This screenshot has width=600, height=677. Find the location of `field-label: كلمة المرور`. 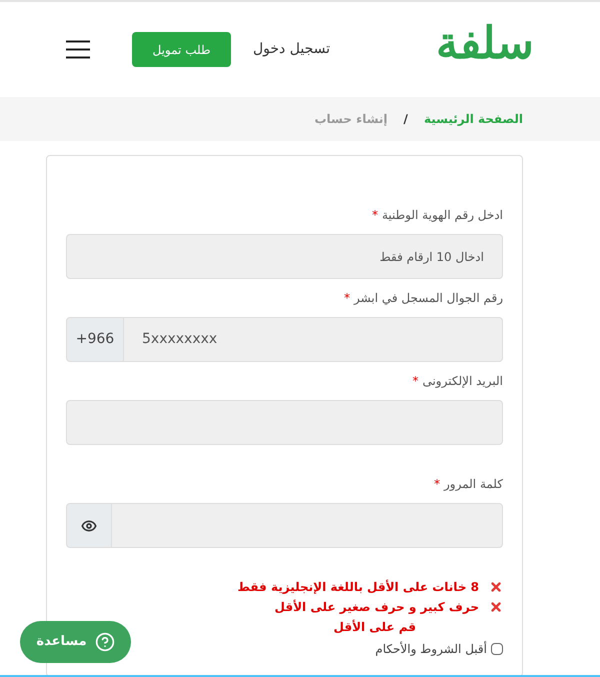

field-label: كلمة المرور is located at coordinates (473, 484).